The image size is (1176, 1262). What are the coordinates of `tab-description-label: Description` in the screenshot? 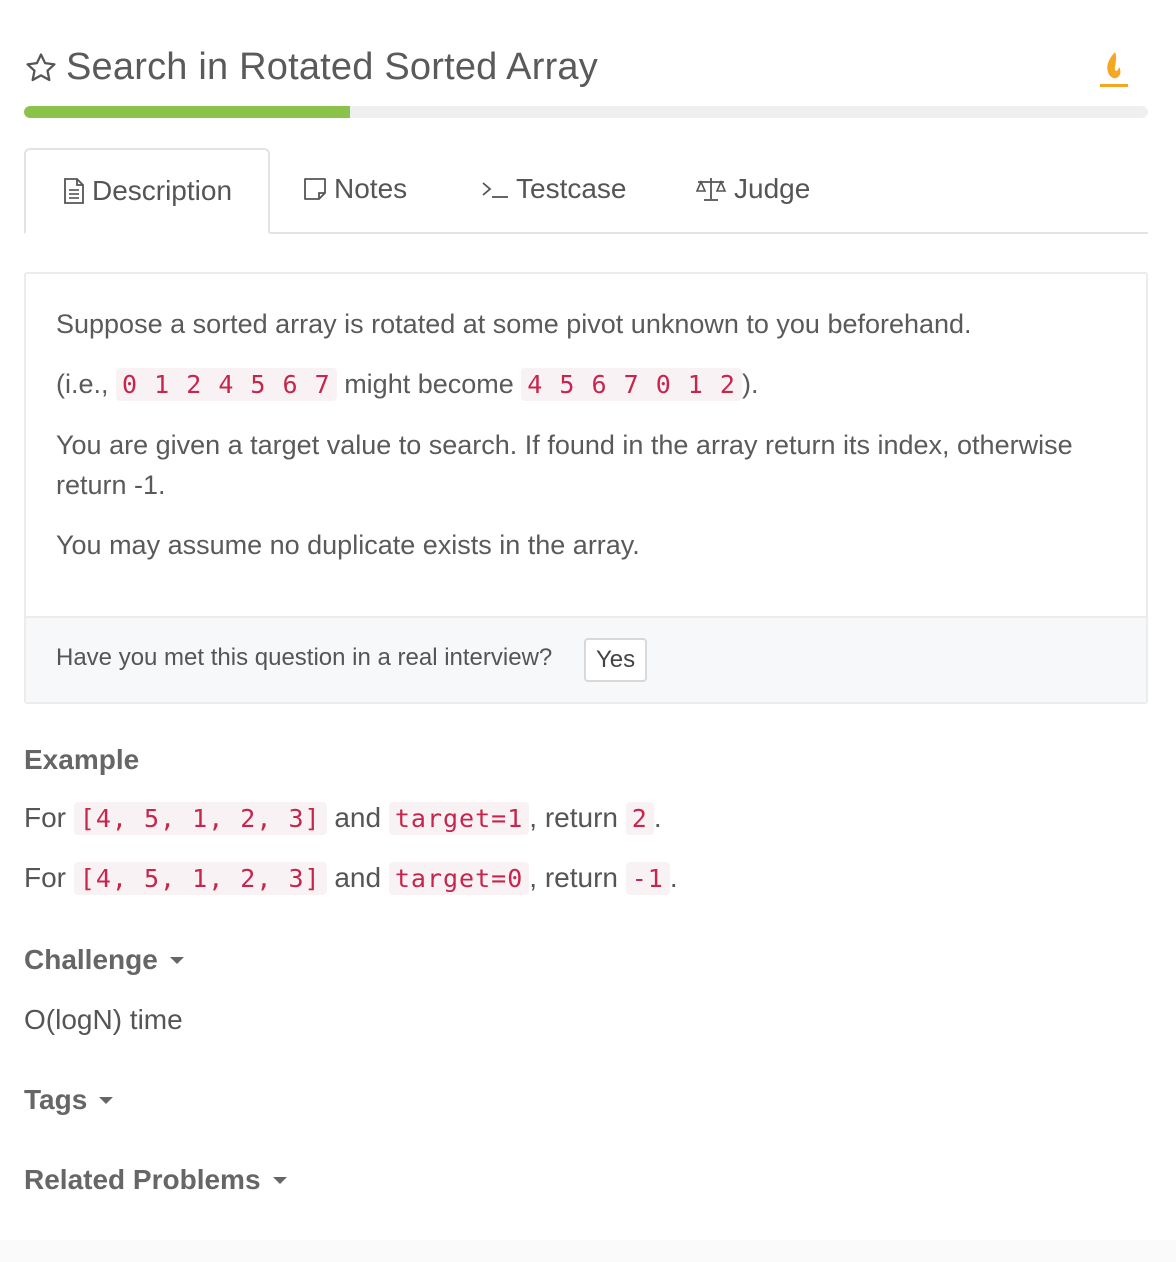 It's located at (162, 190).